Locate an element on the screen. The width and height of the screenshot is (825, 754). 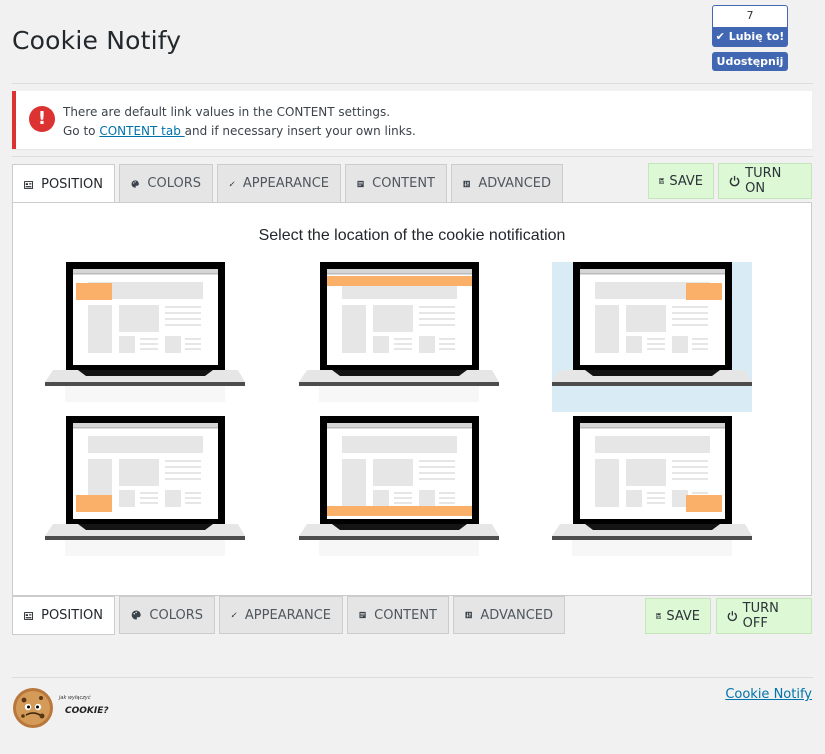
turn-off-button: TURN OFF is located at coordinates (764, 616).